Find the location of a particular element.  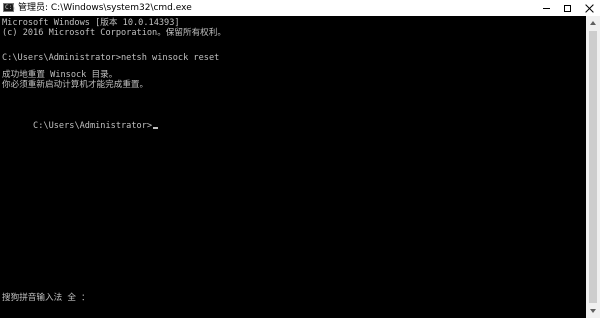

minimize-icon is located at coordinates (546, 8).